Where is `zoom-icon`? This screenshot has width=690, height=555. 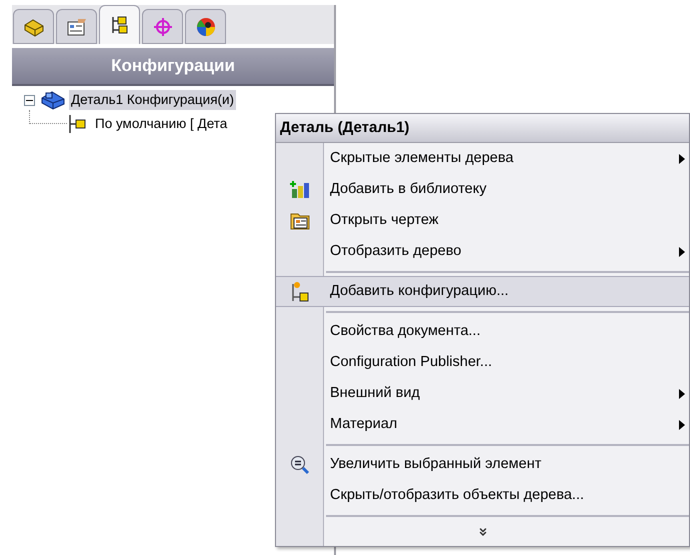 zoom-icon is located at coordinates (300, 464).